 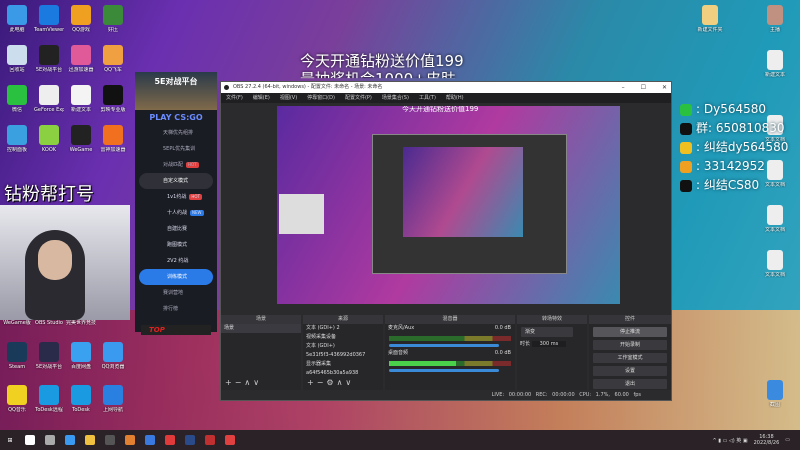 I want to click on platform-nav-item: 训练模式, so click(x=176, y=277).